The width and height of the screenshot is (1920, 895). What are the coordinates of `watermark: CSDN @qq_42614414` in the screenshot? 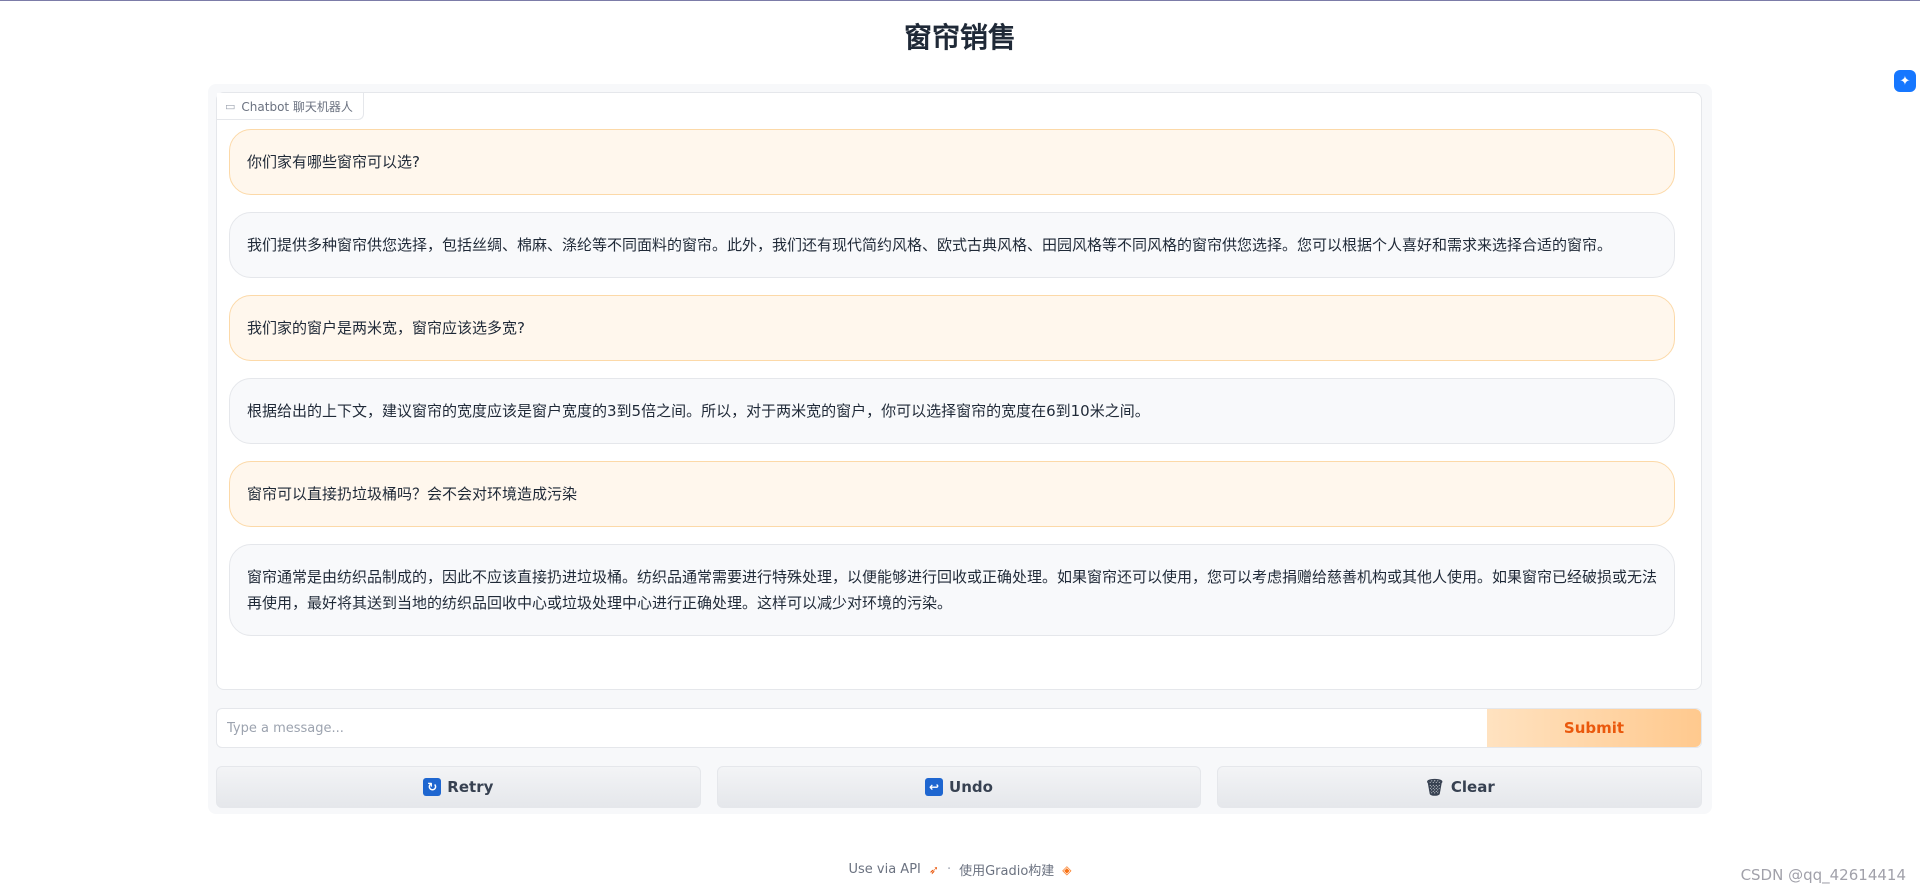 It's located at (1823, 875).